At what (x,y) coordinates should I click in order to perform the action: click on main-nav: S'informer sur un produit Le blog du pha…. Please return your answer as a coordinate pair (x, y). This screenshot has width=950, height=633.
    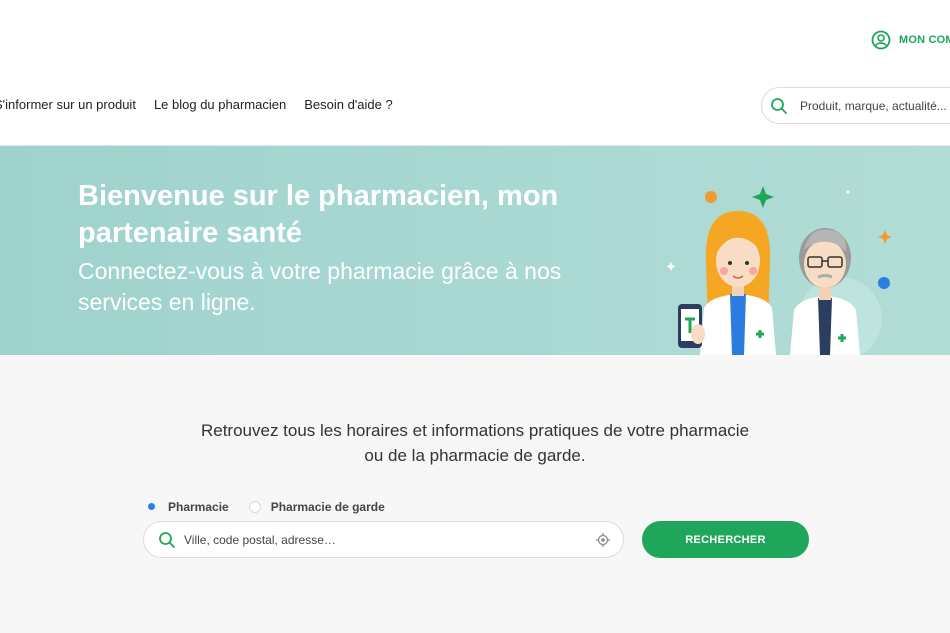
    Looking at the image, I should click on (196, 104).